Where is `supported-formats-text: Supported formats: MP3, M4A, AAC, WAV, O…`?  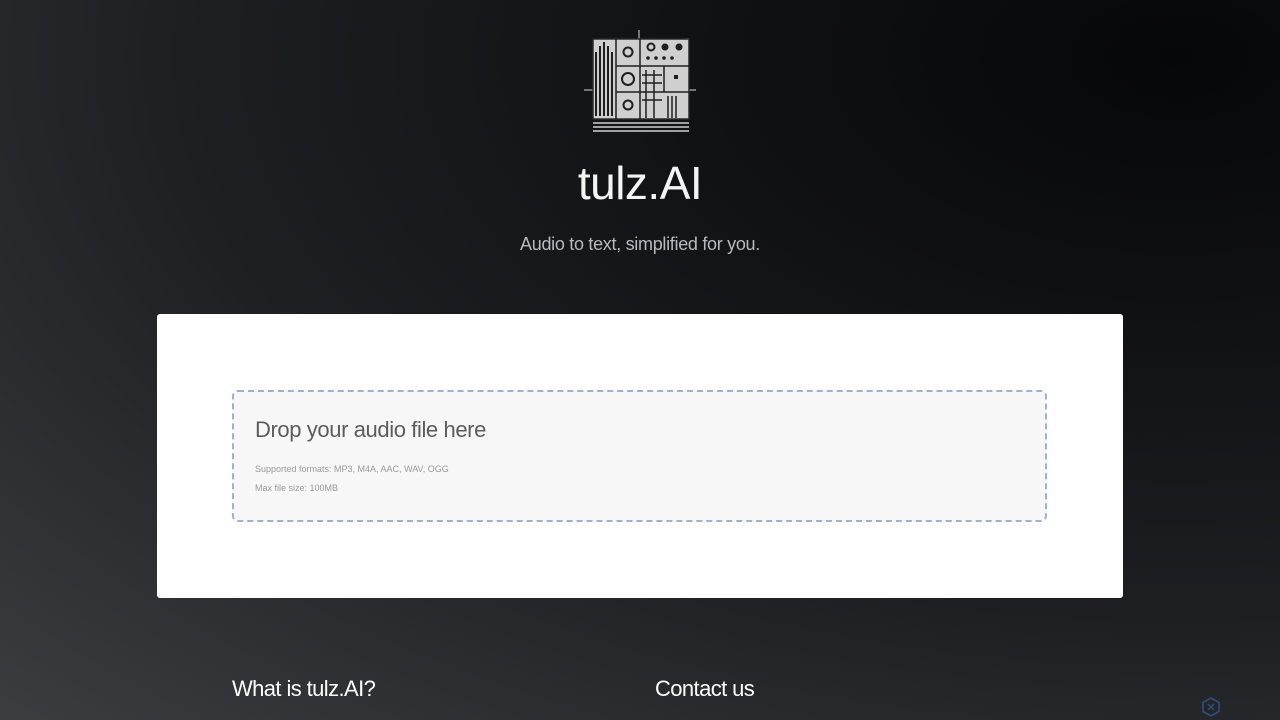
supported-formats-text: Supported formats: MP3, M4A, AAC, WAV, O… is located at coordinates (352, 469).